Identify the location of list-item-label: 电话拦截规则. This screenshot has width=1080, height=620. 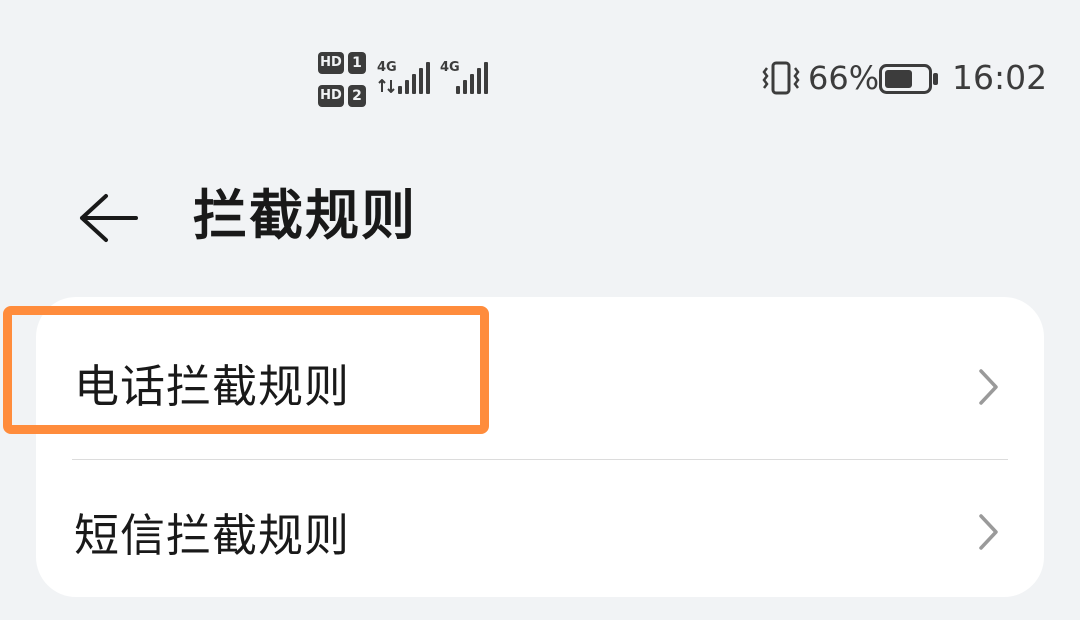
(212, 386).